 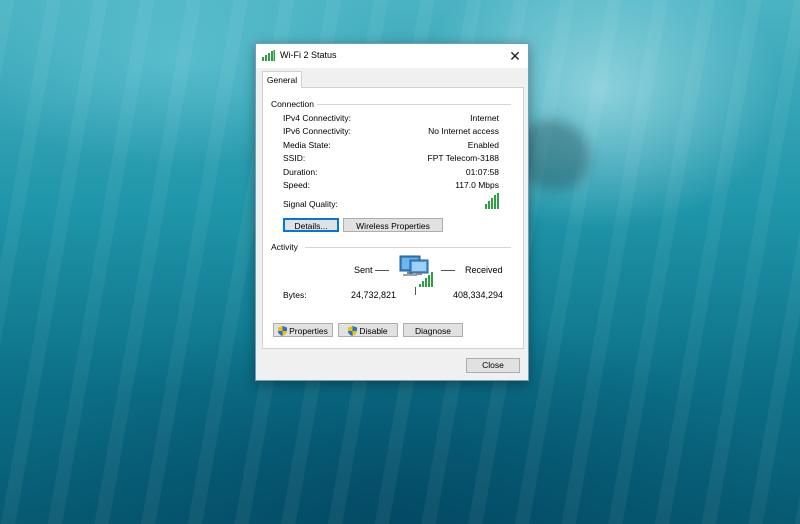 What do you see at coordinates (317, 131) in the screenshot?
I see `ipv6-label: IPv6 Connectivity:` at bounding box center [317, 131].